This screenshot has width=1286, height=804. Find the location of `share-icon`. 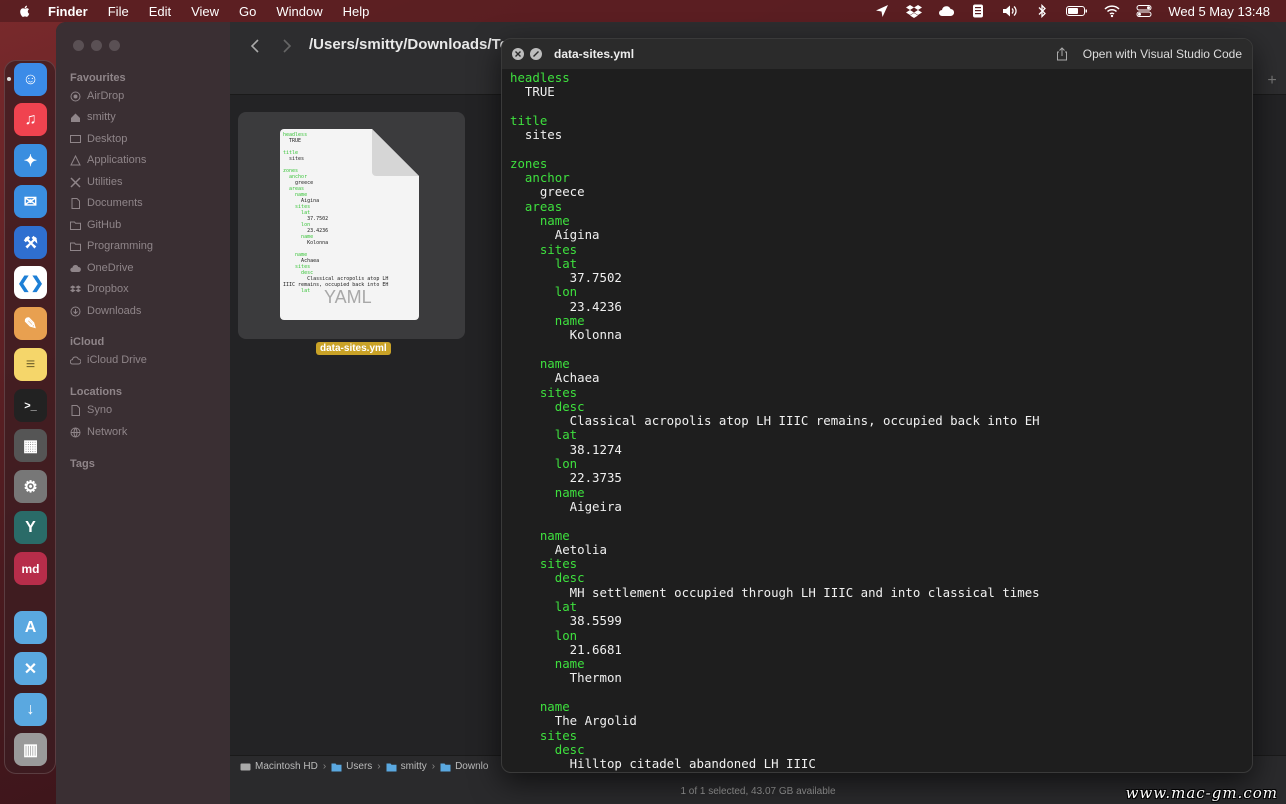

share-icon is located at coordinates (1062, 54).